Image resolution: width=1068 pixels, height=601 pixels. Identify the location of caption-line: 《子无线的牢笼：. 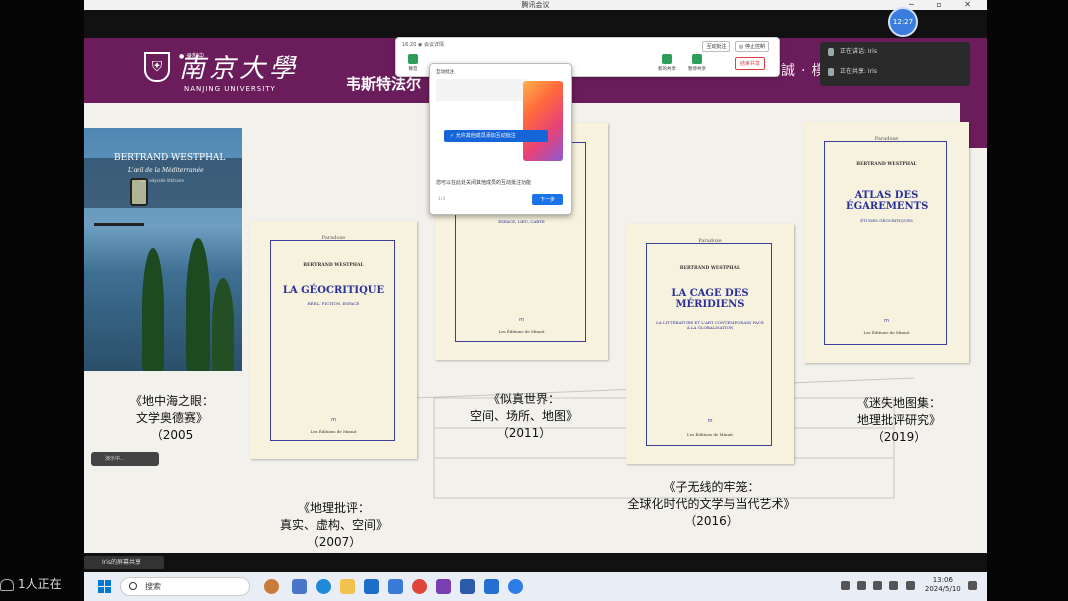
(711, 487).